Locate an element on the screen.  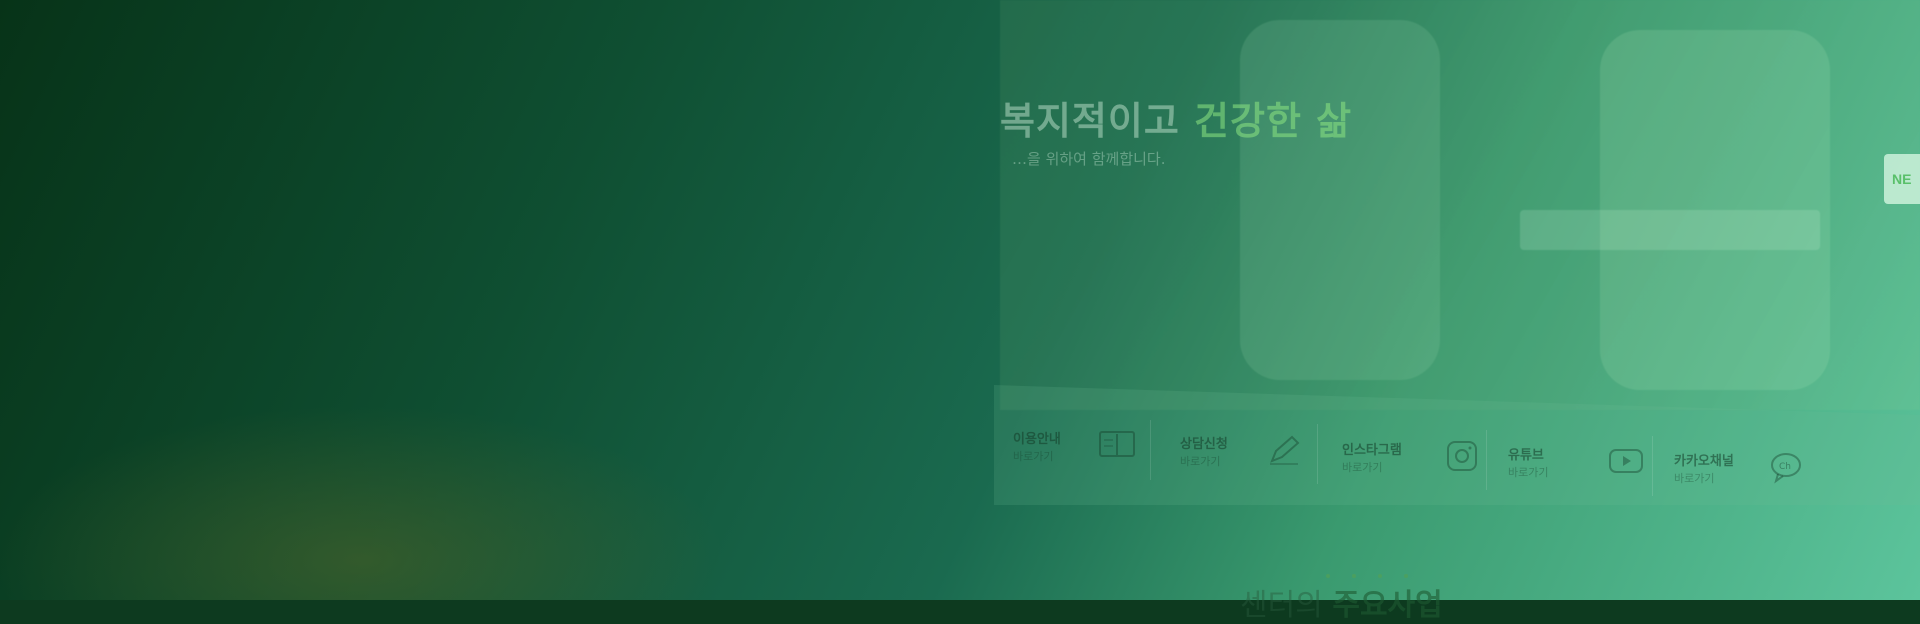
quick-link-title: 유튜브 is located at coordinates (1526, 455).